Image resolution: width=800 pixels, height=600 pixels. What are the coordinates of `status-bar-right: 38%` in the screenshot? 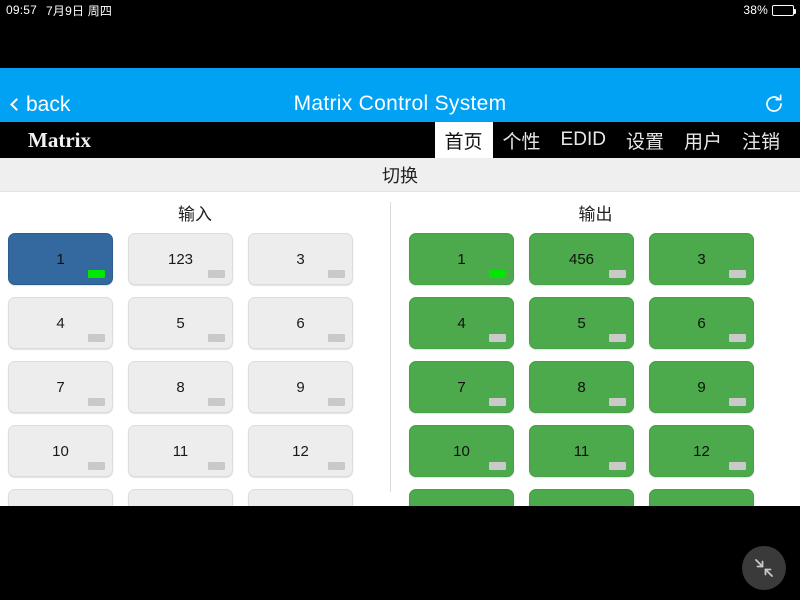 It's located at (769, 10).